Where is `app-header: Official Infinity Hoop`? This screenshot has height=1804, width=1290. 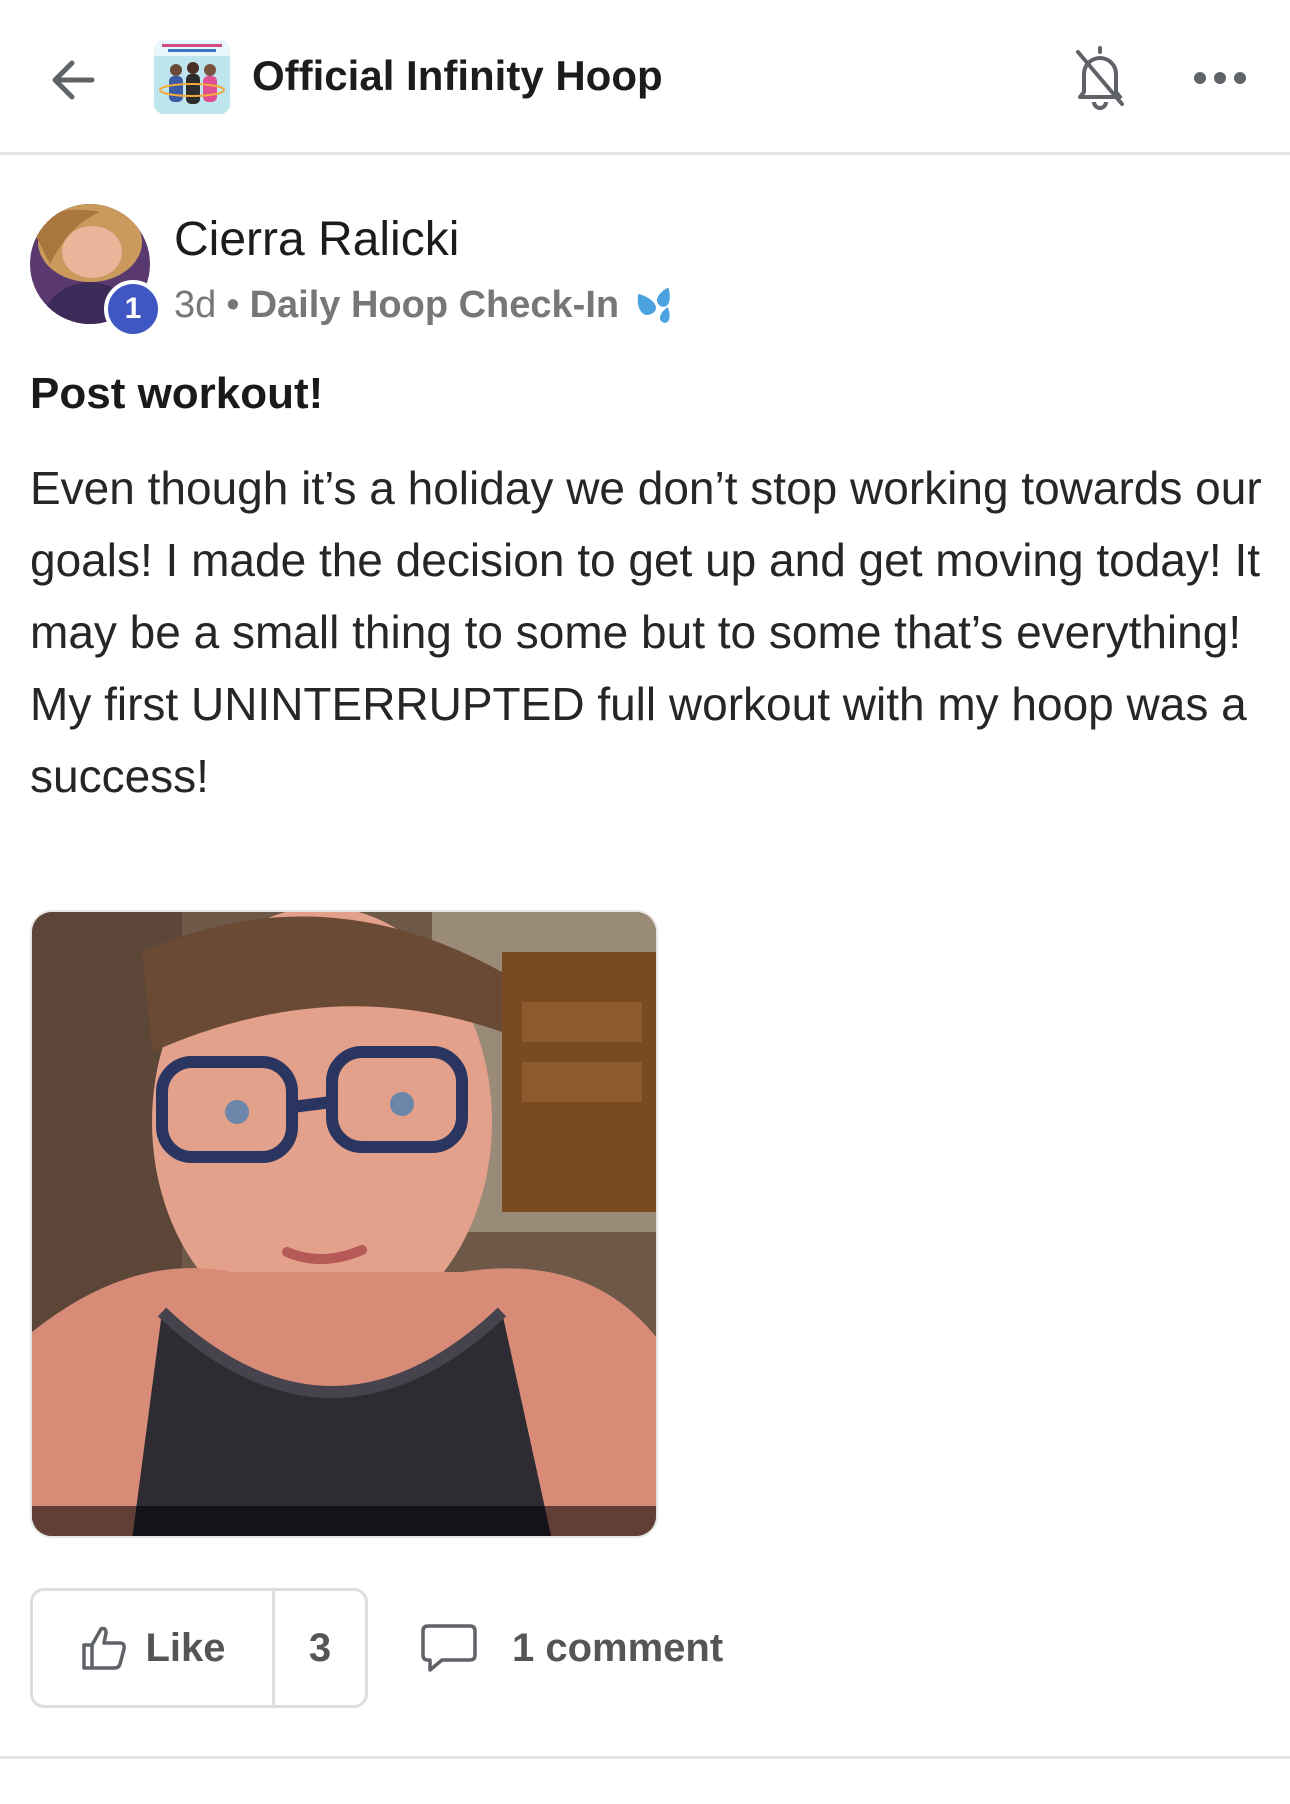
app-header: Official Infinity Hoop is located at coordinates (645, 77).